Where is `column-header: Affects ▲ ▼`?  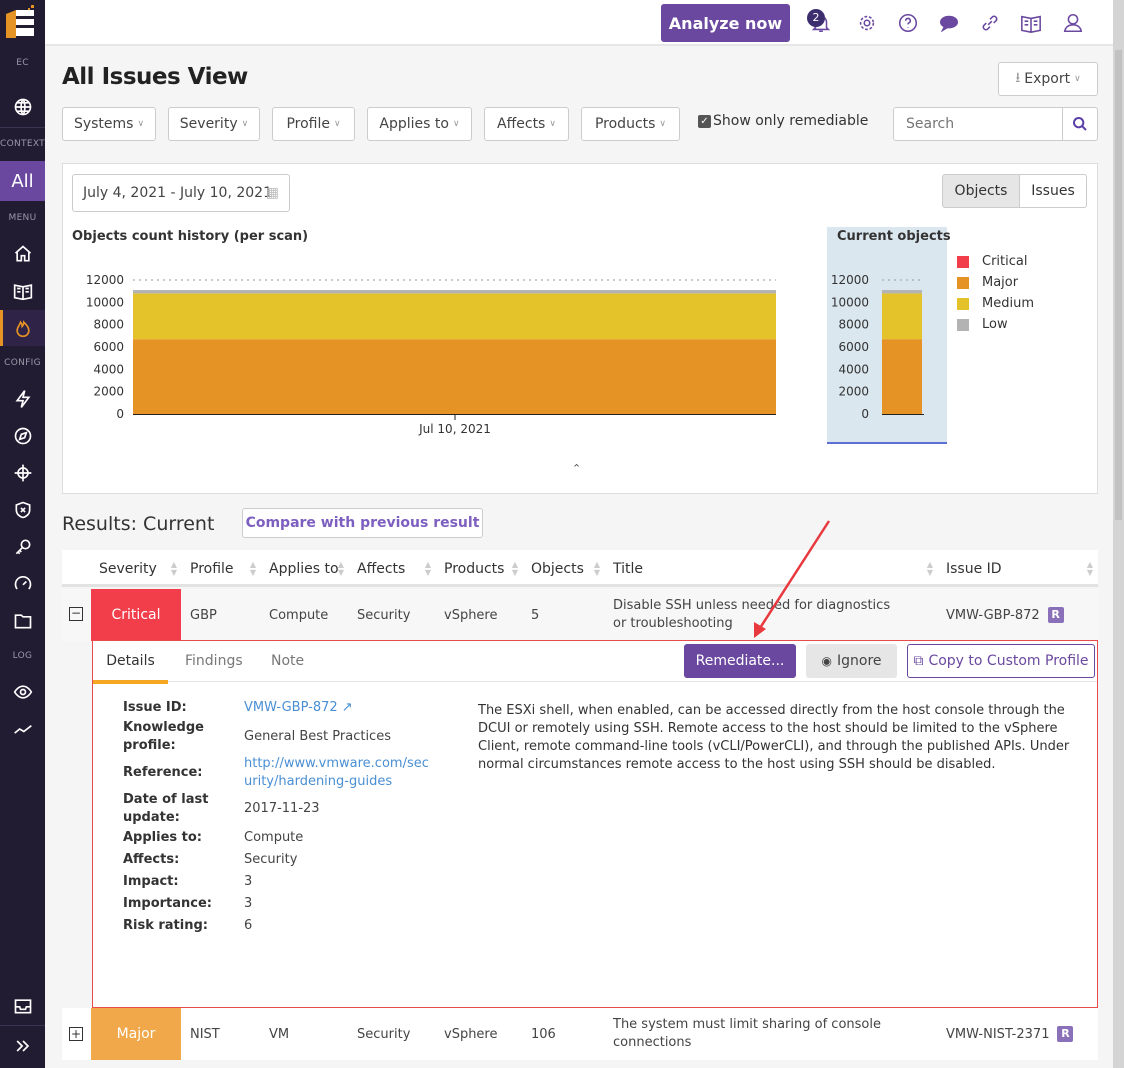
column-header: Affects ▲ ▼ is located at coordinates (391, 568).